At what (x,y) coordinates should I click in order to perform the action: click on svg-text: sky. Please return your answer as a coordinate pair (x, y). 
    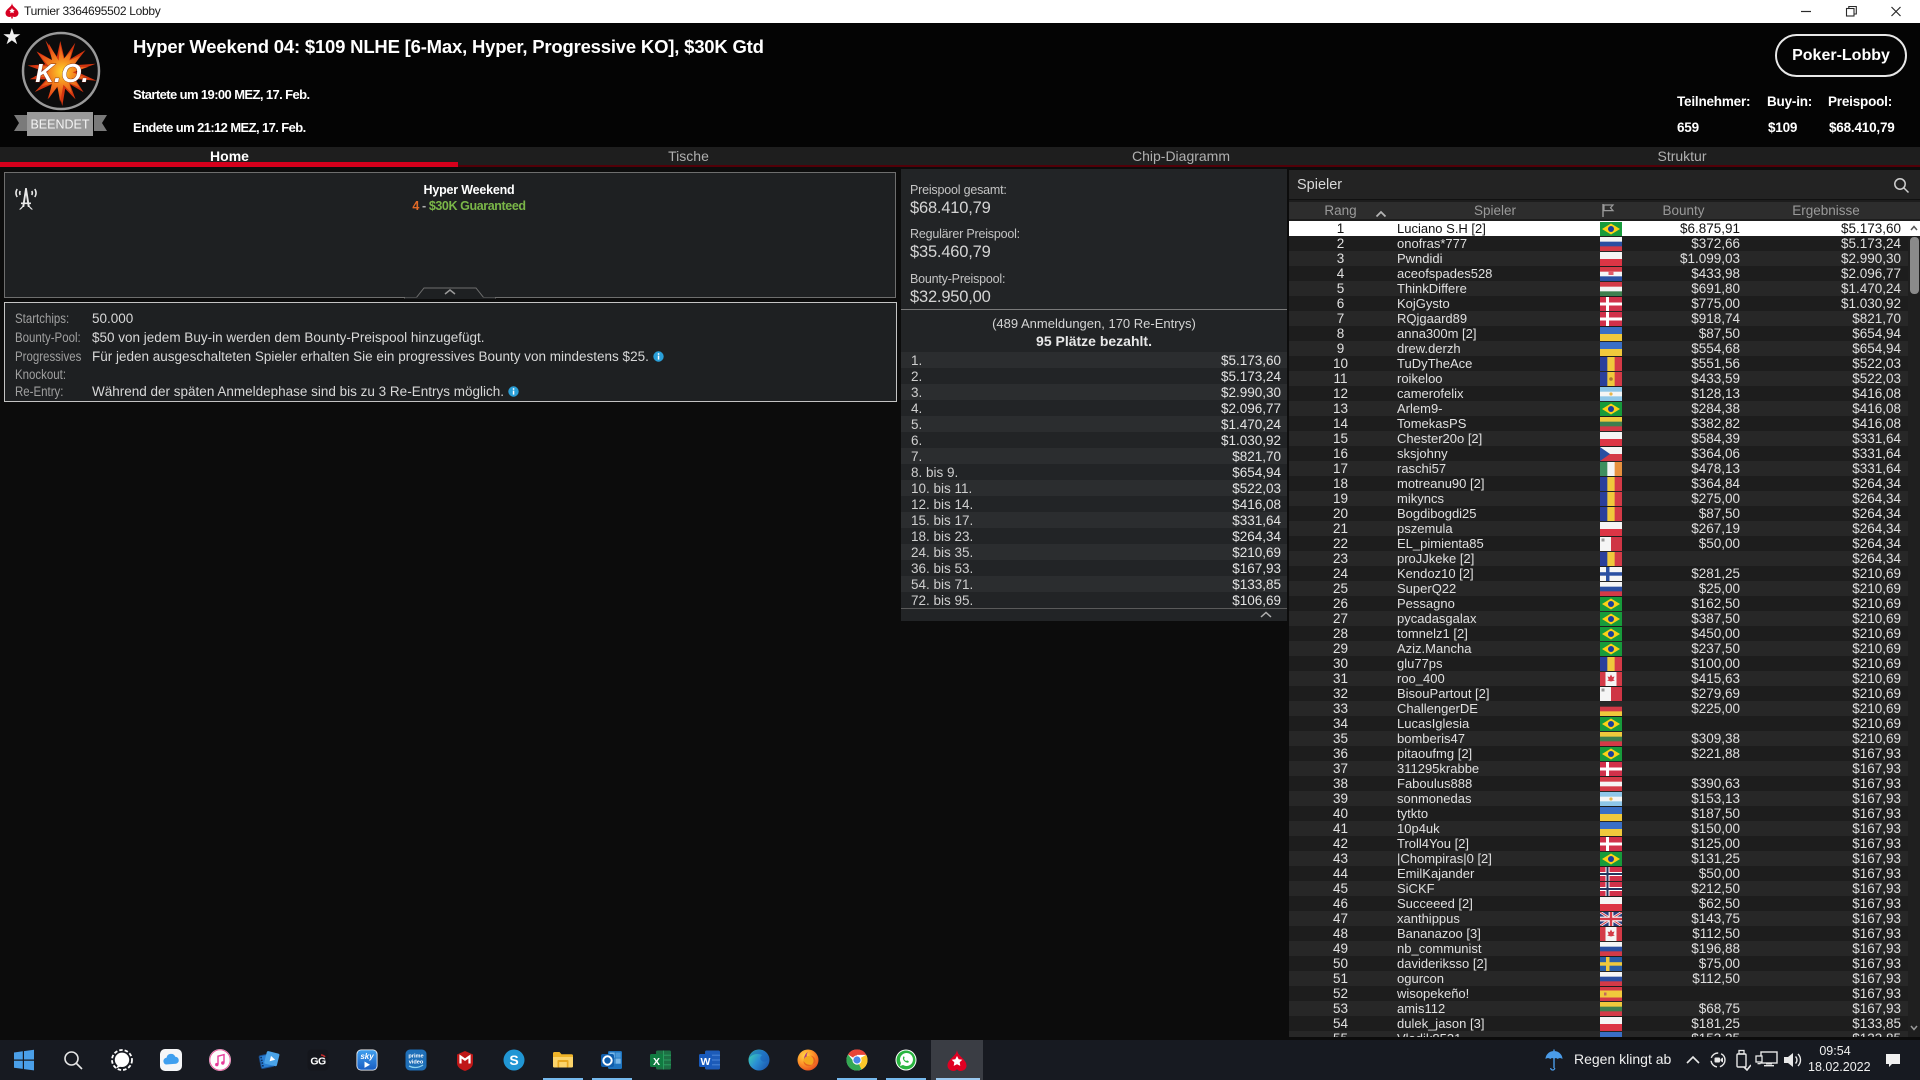
    Looking at the image, I should click on (367, 1056).